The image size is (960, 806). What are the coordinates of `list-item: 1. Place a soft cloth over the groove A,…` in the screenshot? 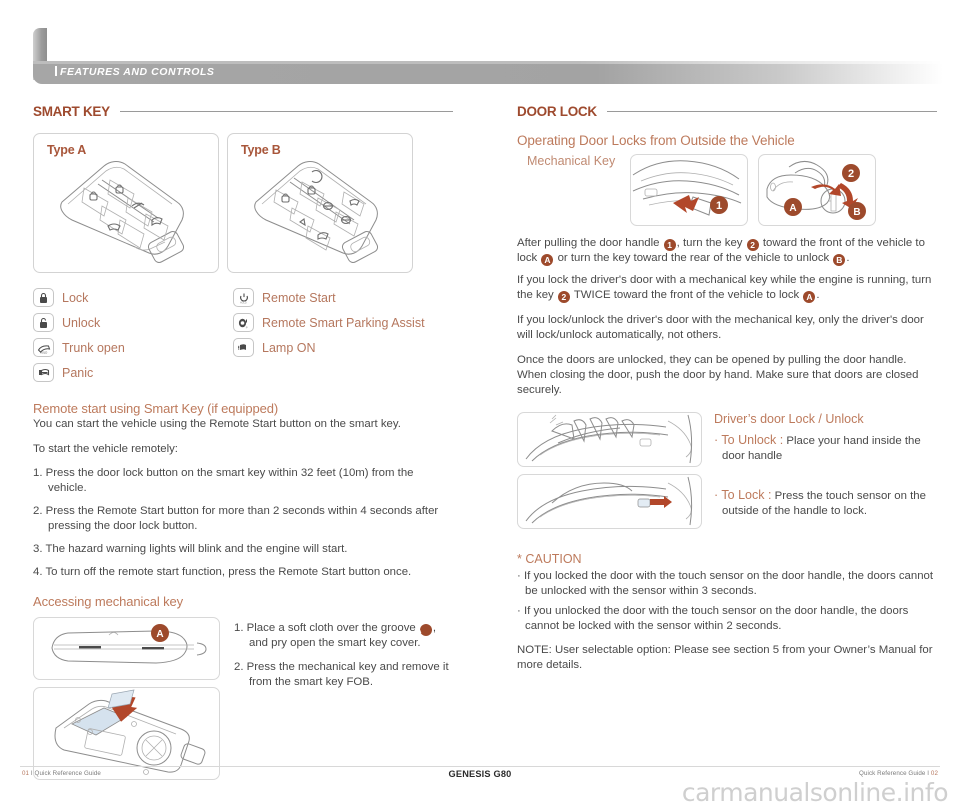 It's located at (343, 636).